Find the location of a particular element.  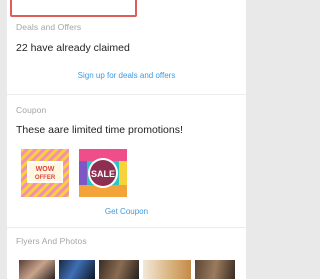

coupon-description: These aare limited time promotions! is located at coordinates (99, 130).